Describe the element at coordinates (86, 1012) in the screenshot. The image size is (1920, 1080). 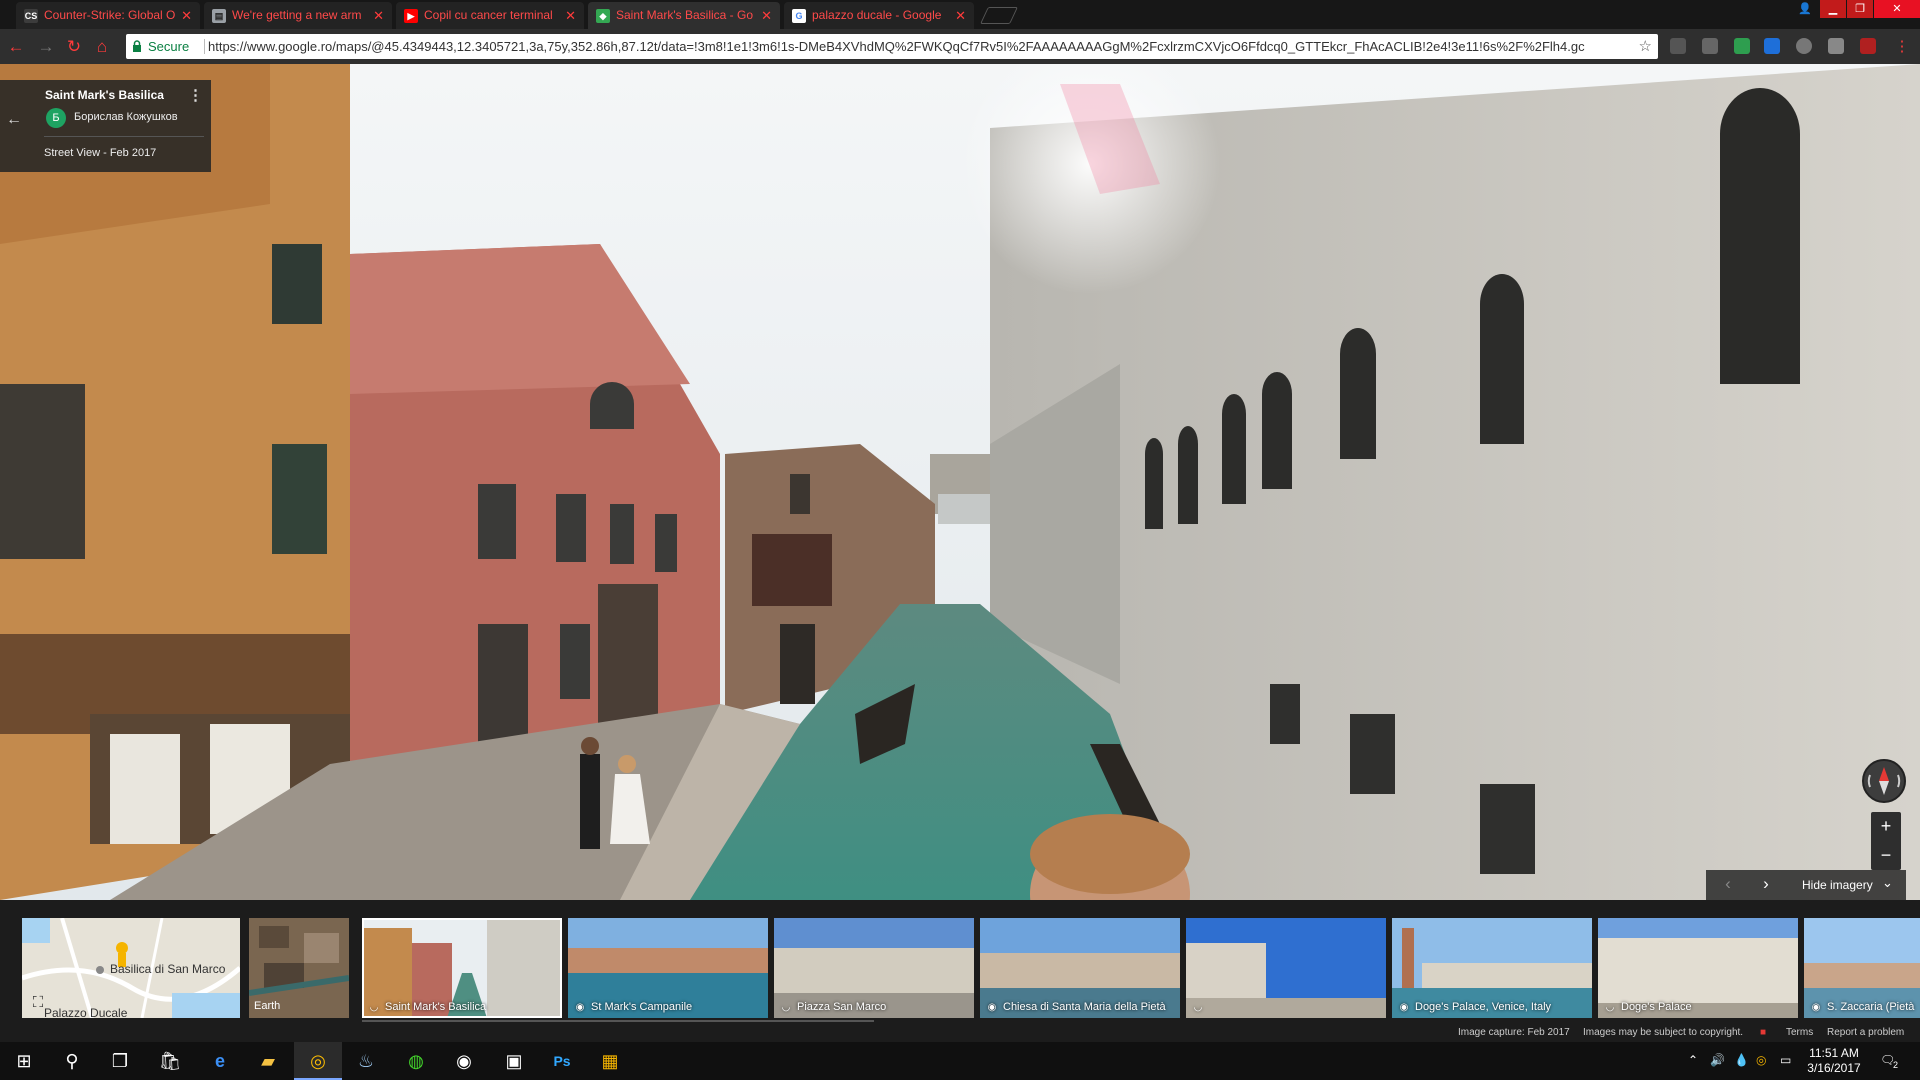
I see `minimap-label-secondary: Palazzo Ducale` at that location.